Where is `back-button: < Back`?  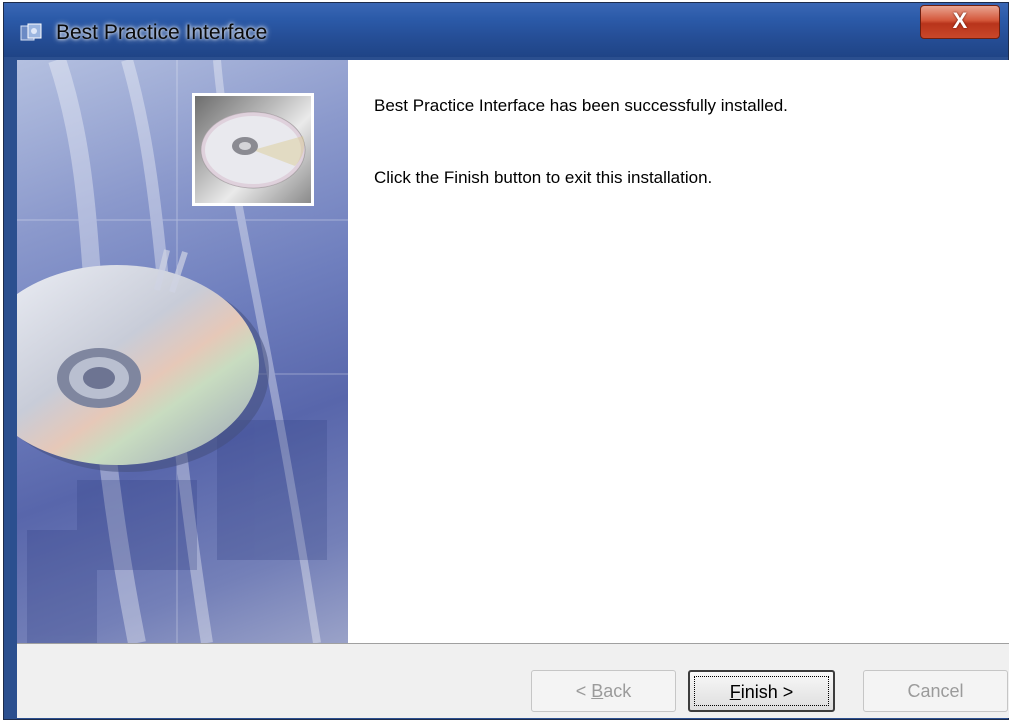
back-button: < Back is located at coordinates (603, 691).